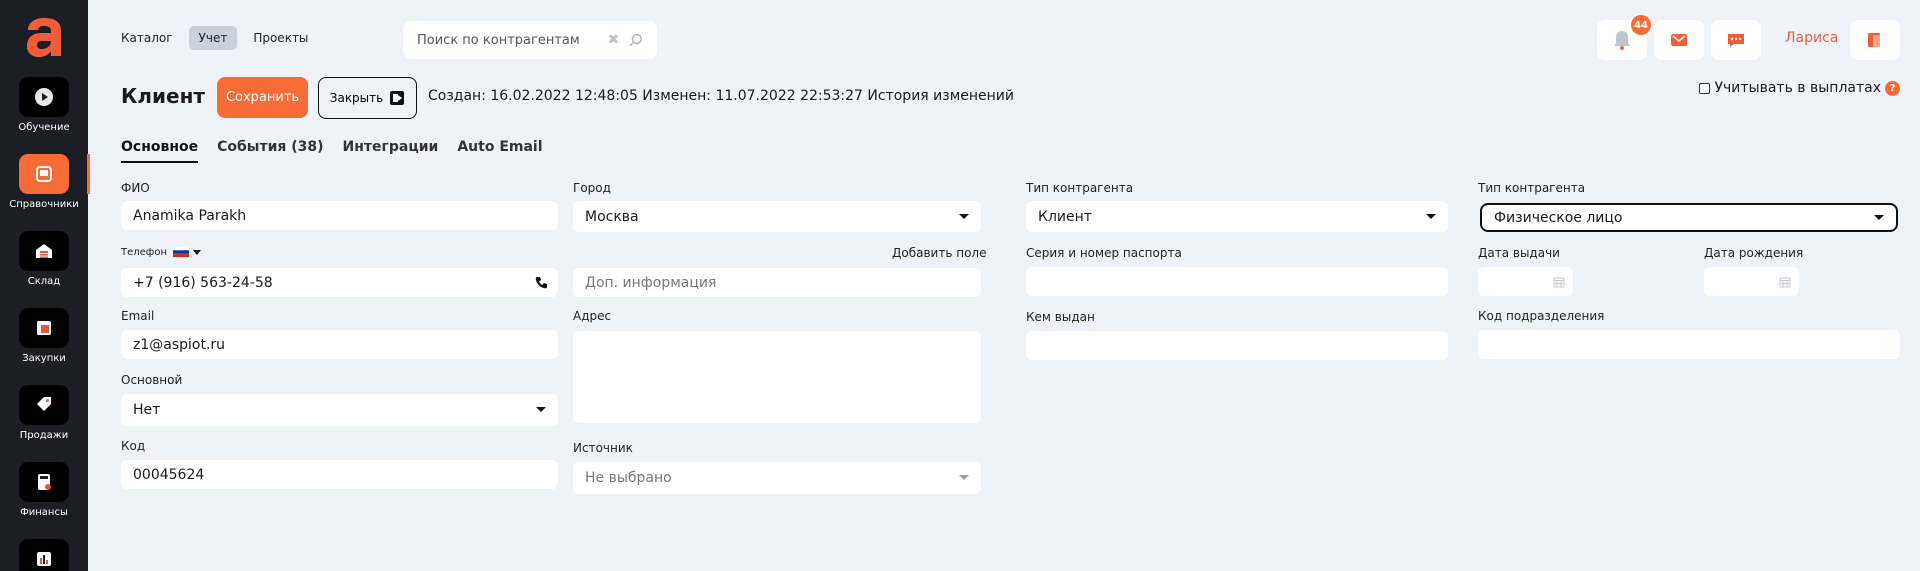 This screenshot has height=571, width=1920. Describe the element at coordinates (1060, 317) in the screenshot. I see `issued-by-label: Кем выдан` at that location.